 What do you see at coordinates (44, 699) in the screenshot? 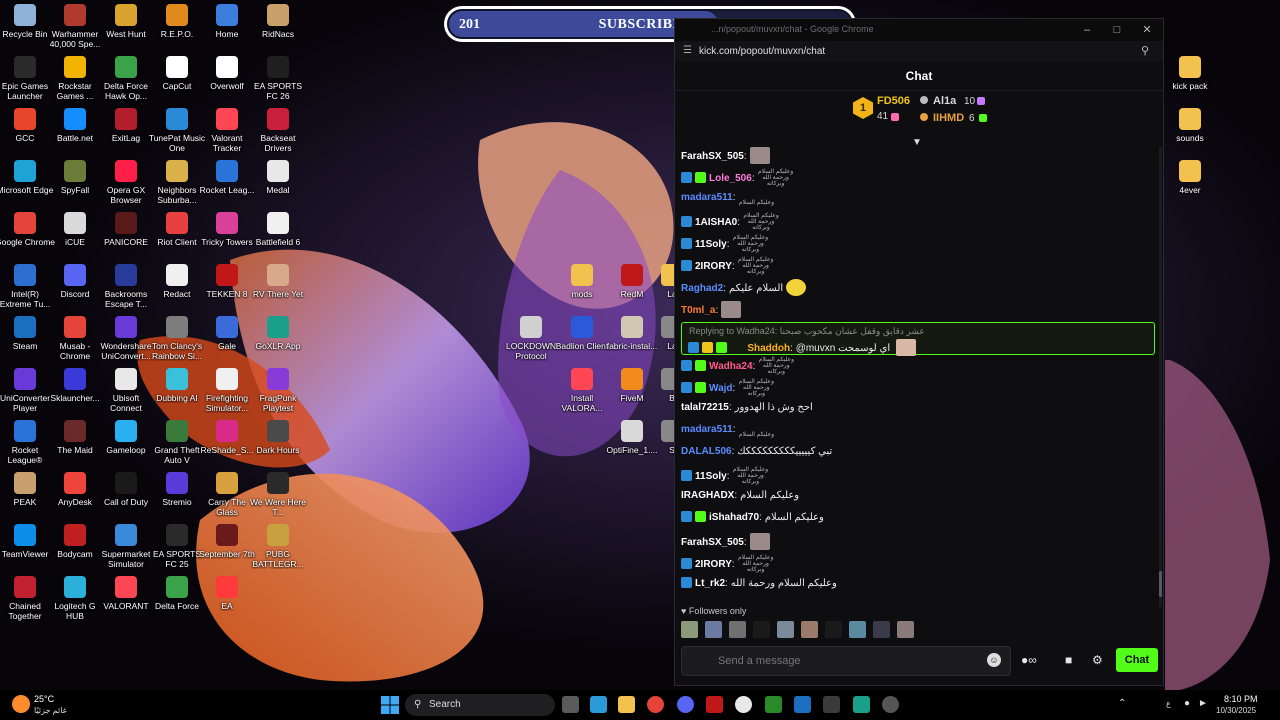
I see `weather-temperature: 25°C` at bounding box center [44, 699].